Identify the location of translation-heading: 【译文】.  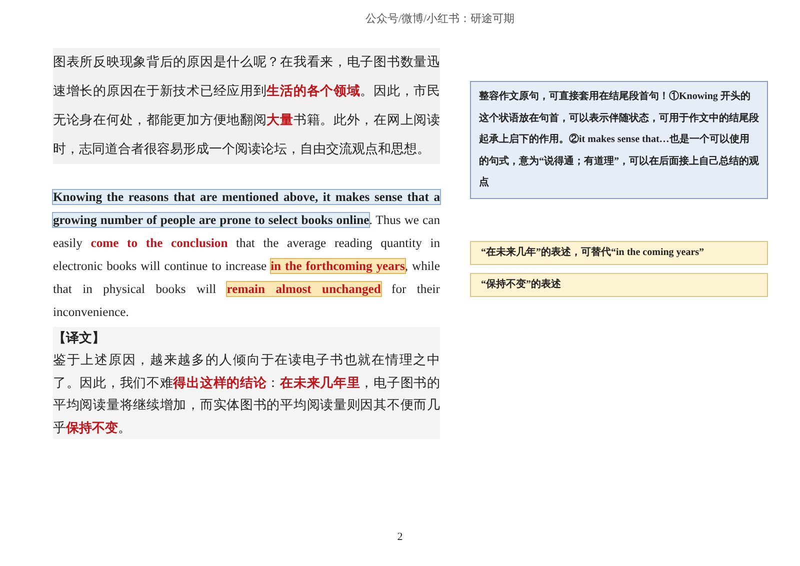
(79, 338).